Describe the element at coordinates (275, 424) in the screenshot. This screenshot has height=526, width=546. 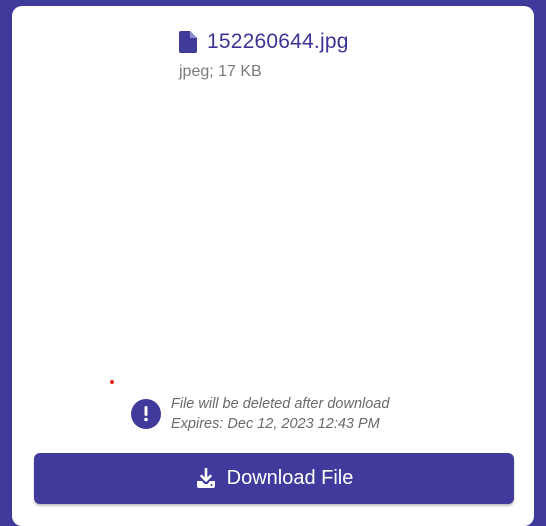
I see `notice-expiry-text: Expires: Dec 12, 2023 12:43 PM` at that location.